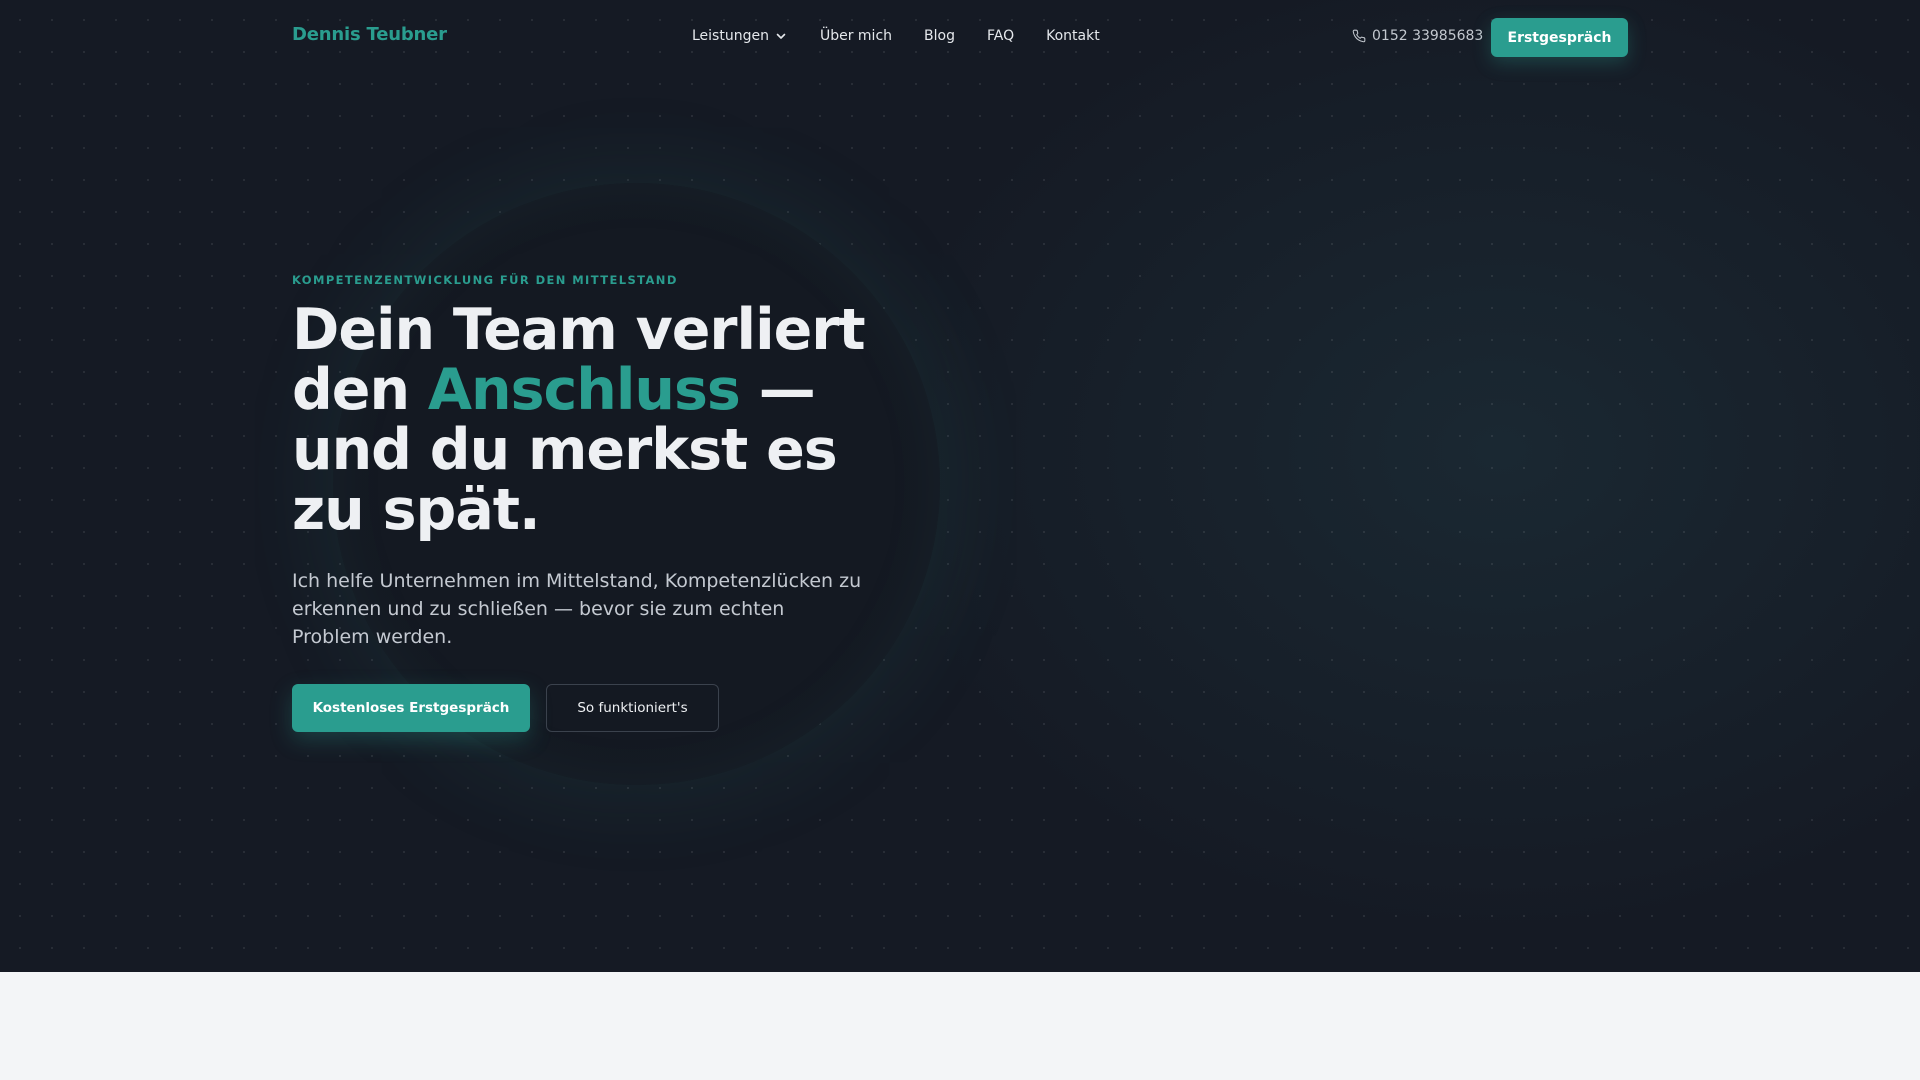 The image size is (1920, 1080). I want to click on phone-link: 0152 33985683, so click(1417, 36).